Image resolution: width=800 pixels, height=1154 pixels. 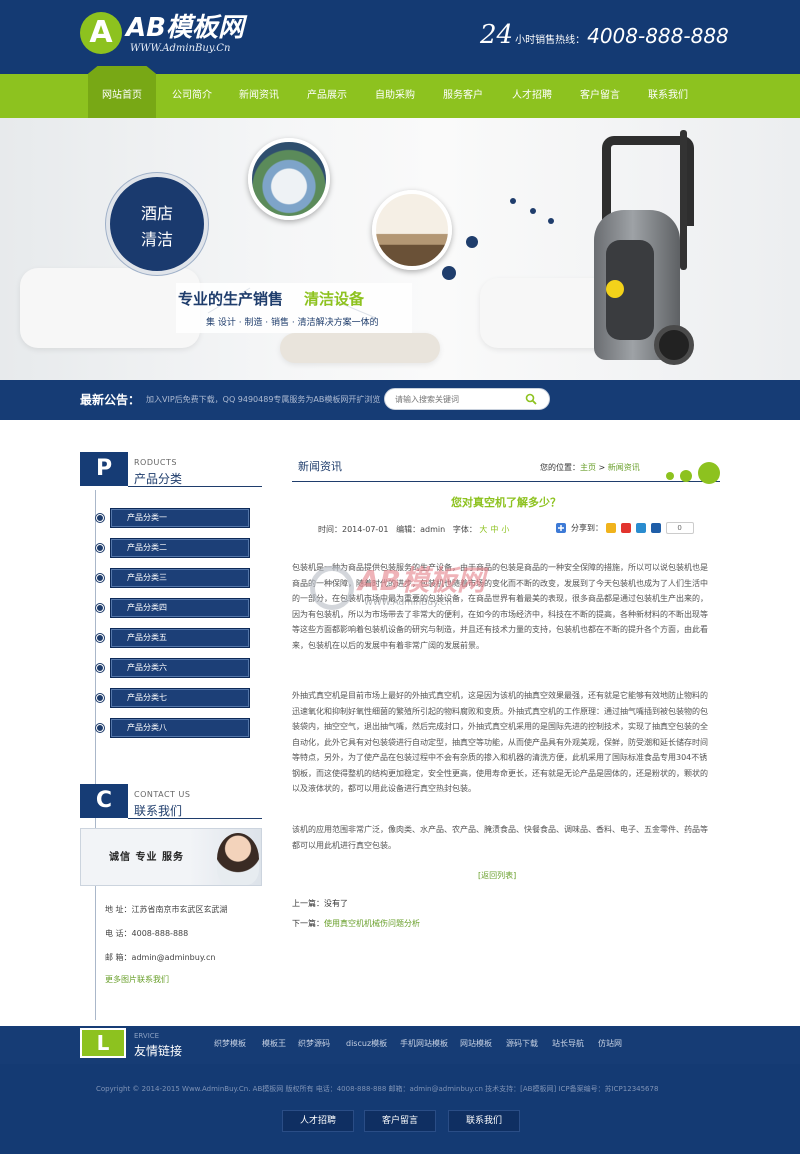 I want to click on share-plus-icon, so click(x=561, y=528).